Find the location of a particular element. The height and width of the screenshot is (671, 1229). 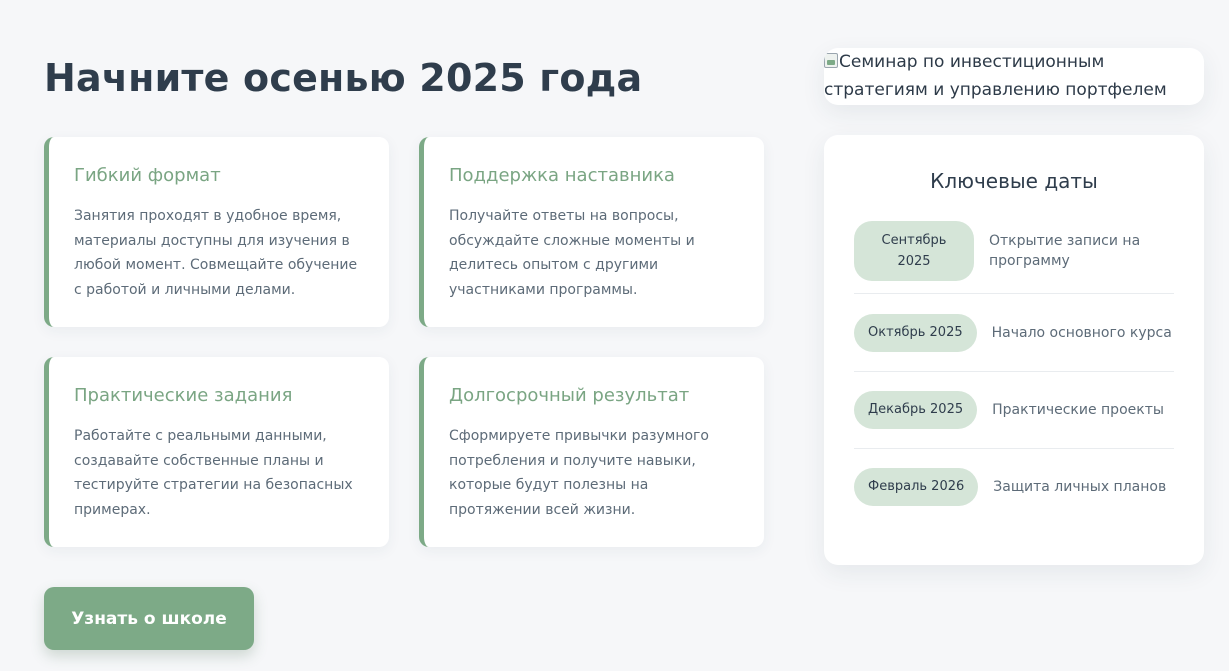

page-title: Начните осенью 2025 года is located at coordinates (343, 78).